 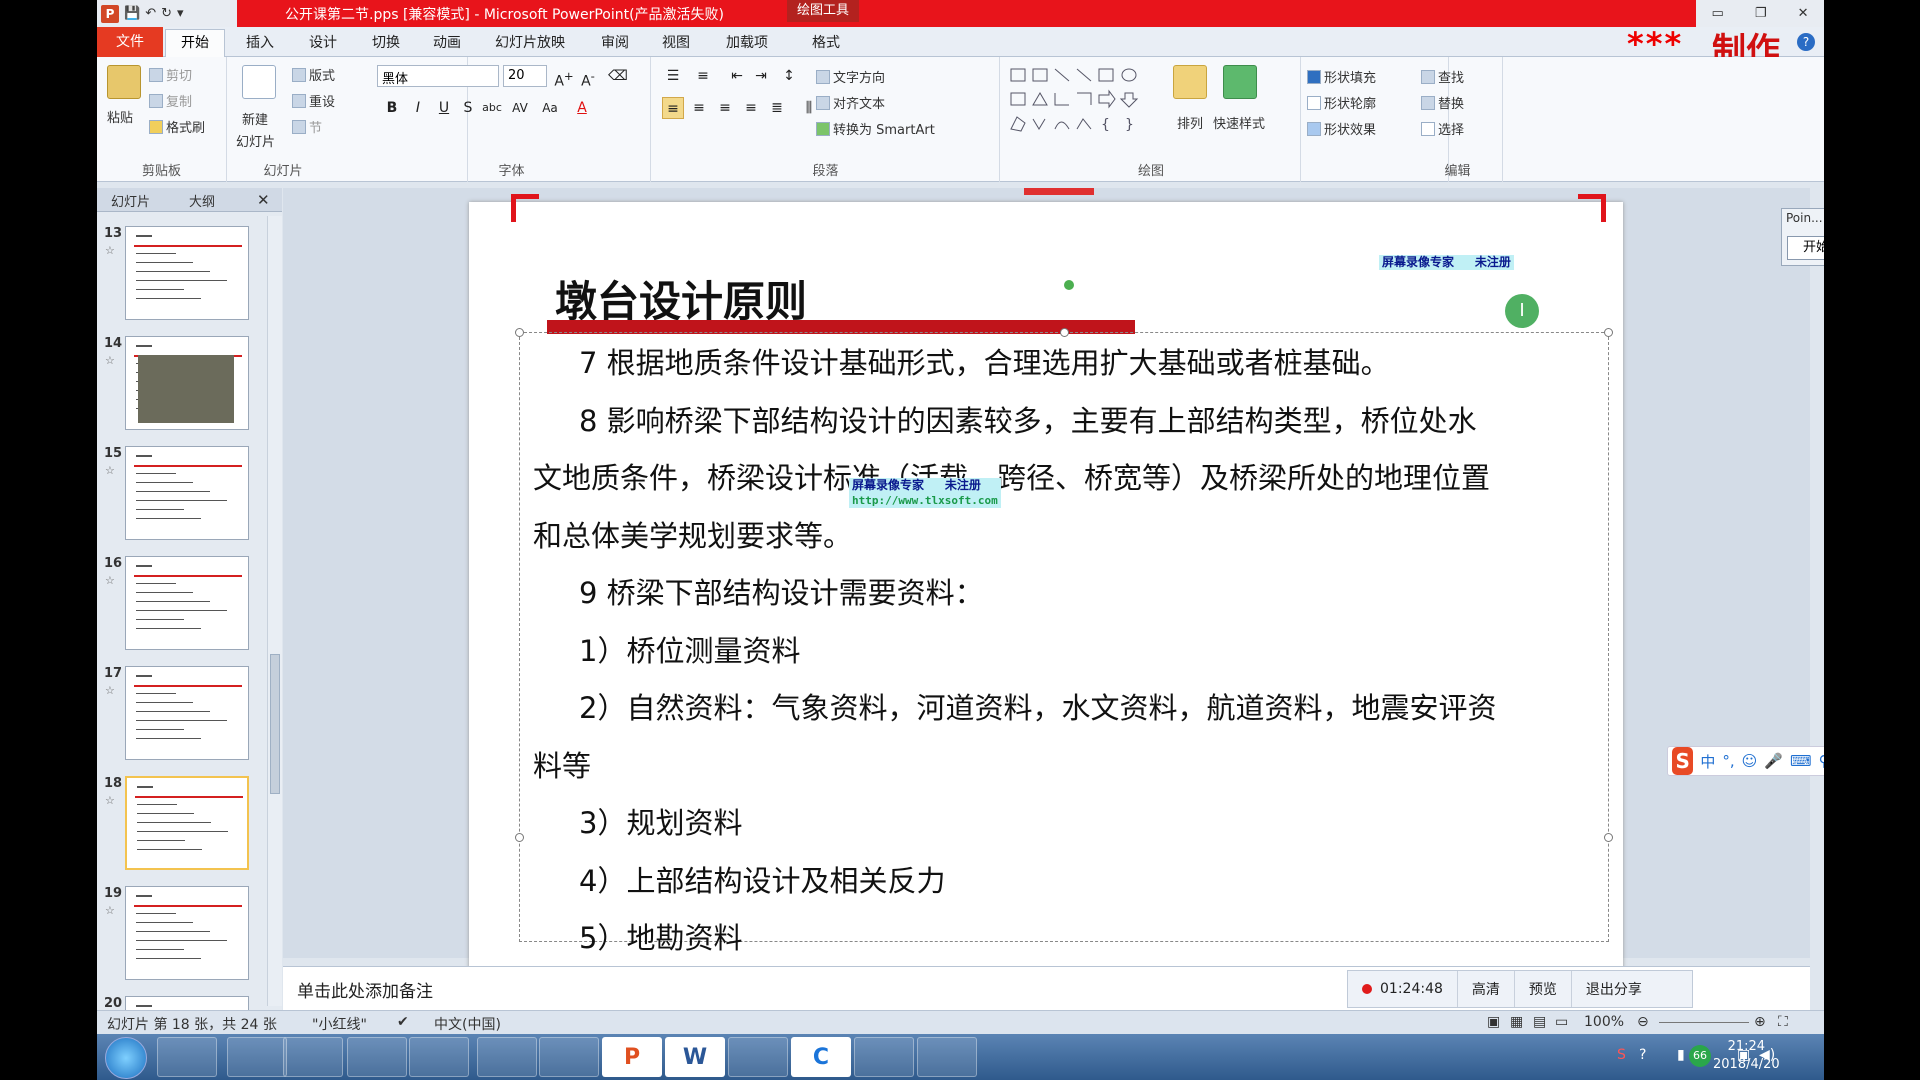 I want to click on minimize-button: ▭, so click(x=1718, y=13).